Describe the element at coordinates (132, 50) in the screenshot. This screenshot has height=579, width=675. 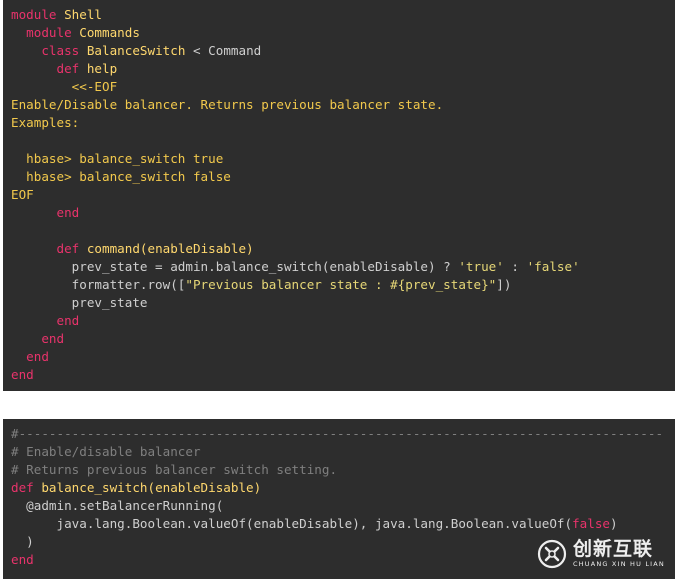
I see `code-token: BalanceSwitch` at that location.